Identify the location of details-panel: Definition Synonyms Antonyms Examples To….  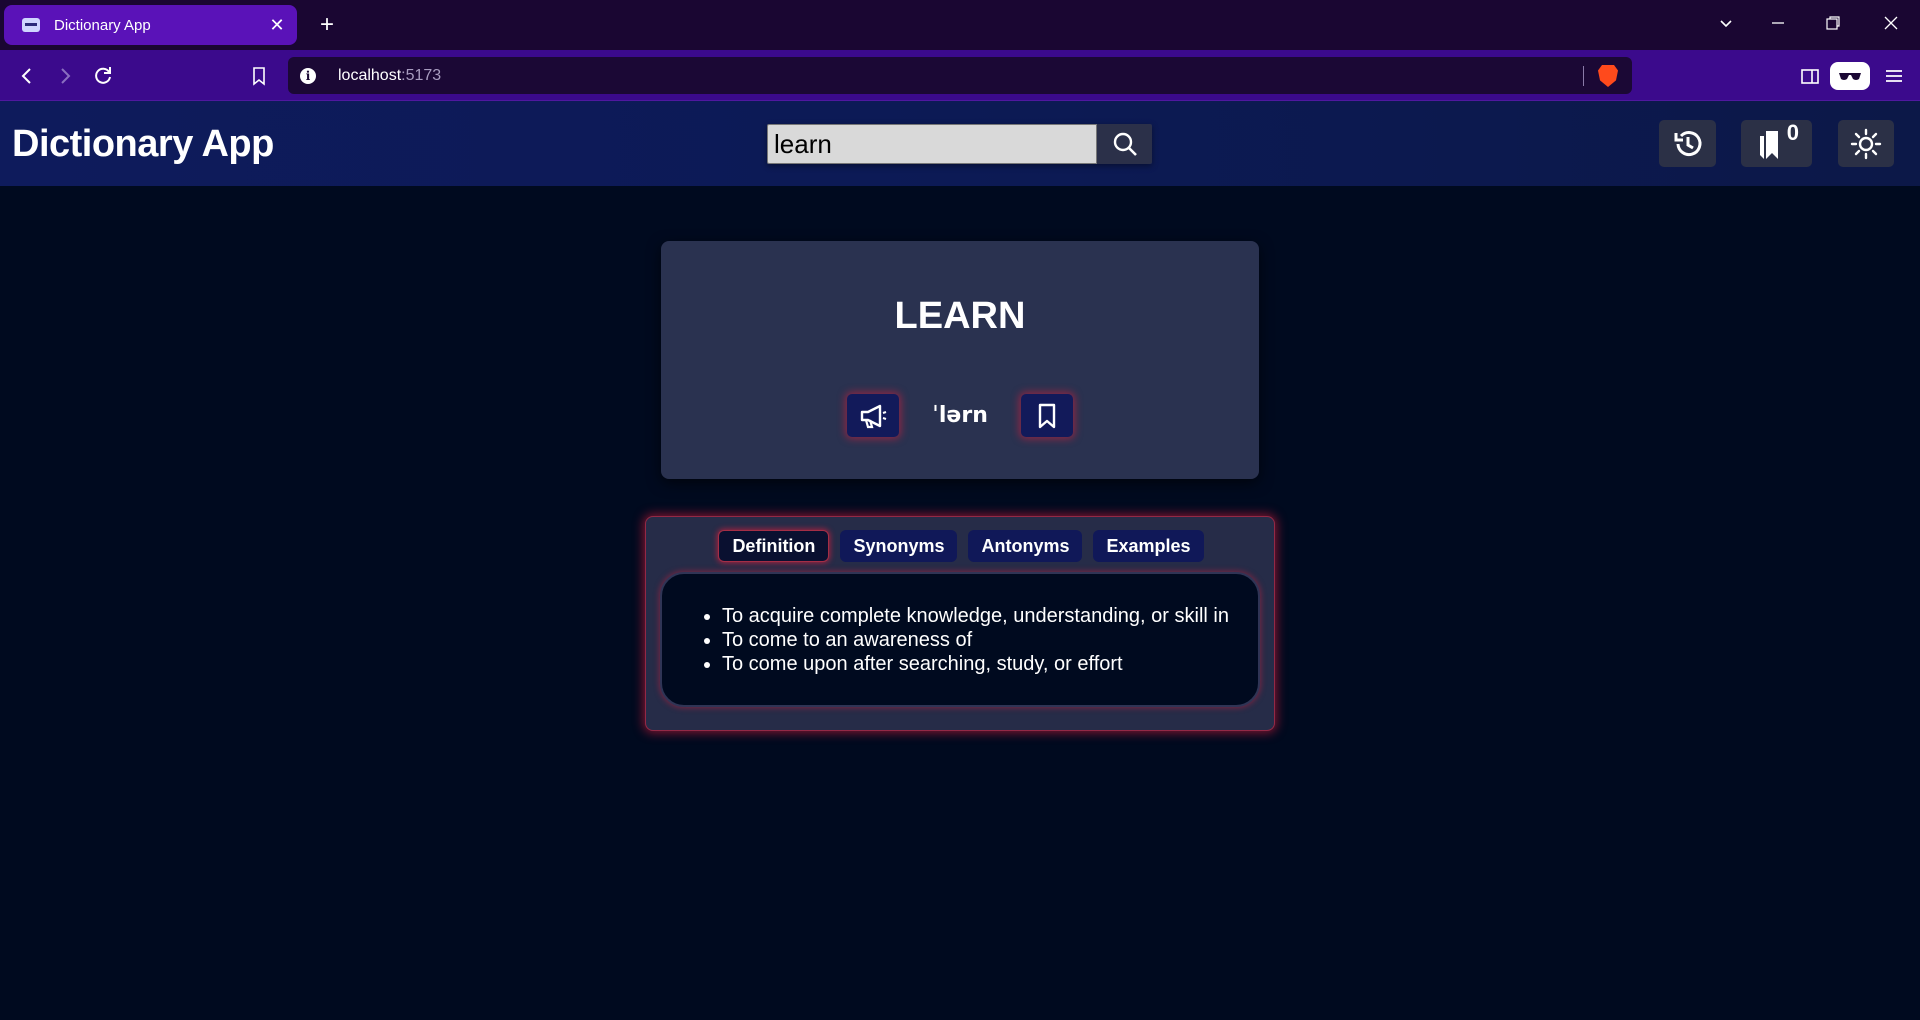
(960, 623).